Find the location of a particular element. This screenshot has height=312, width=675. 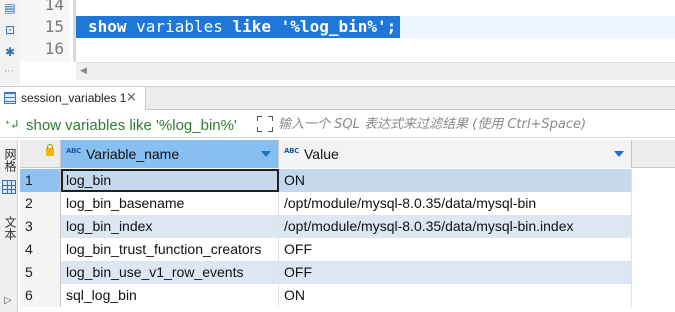

row-number: 6 is located at coordinates (40, 295).